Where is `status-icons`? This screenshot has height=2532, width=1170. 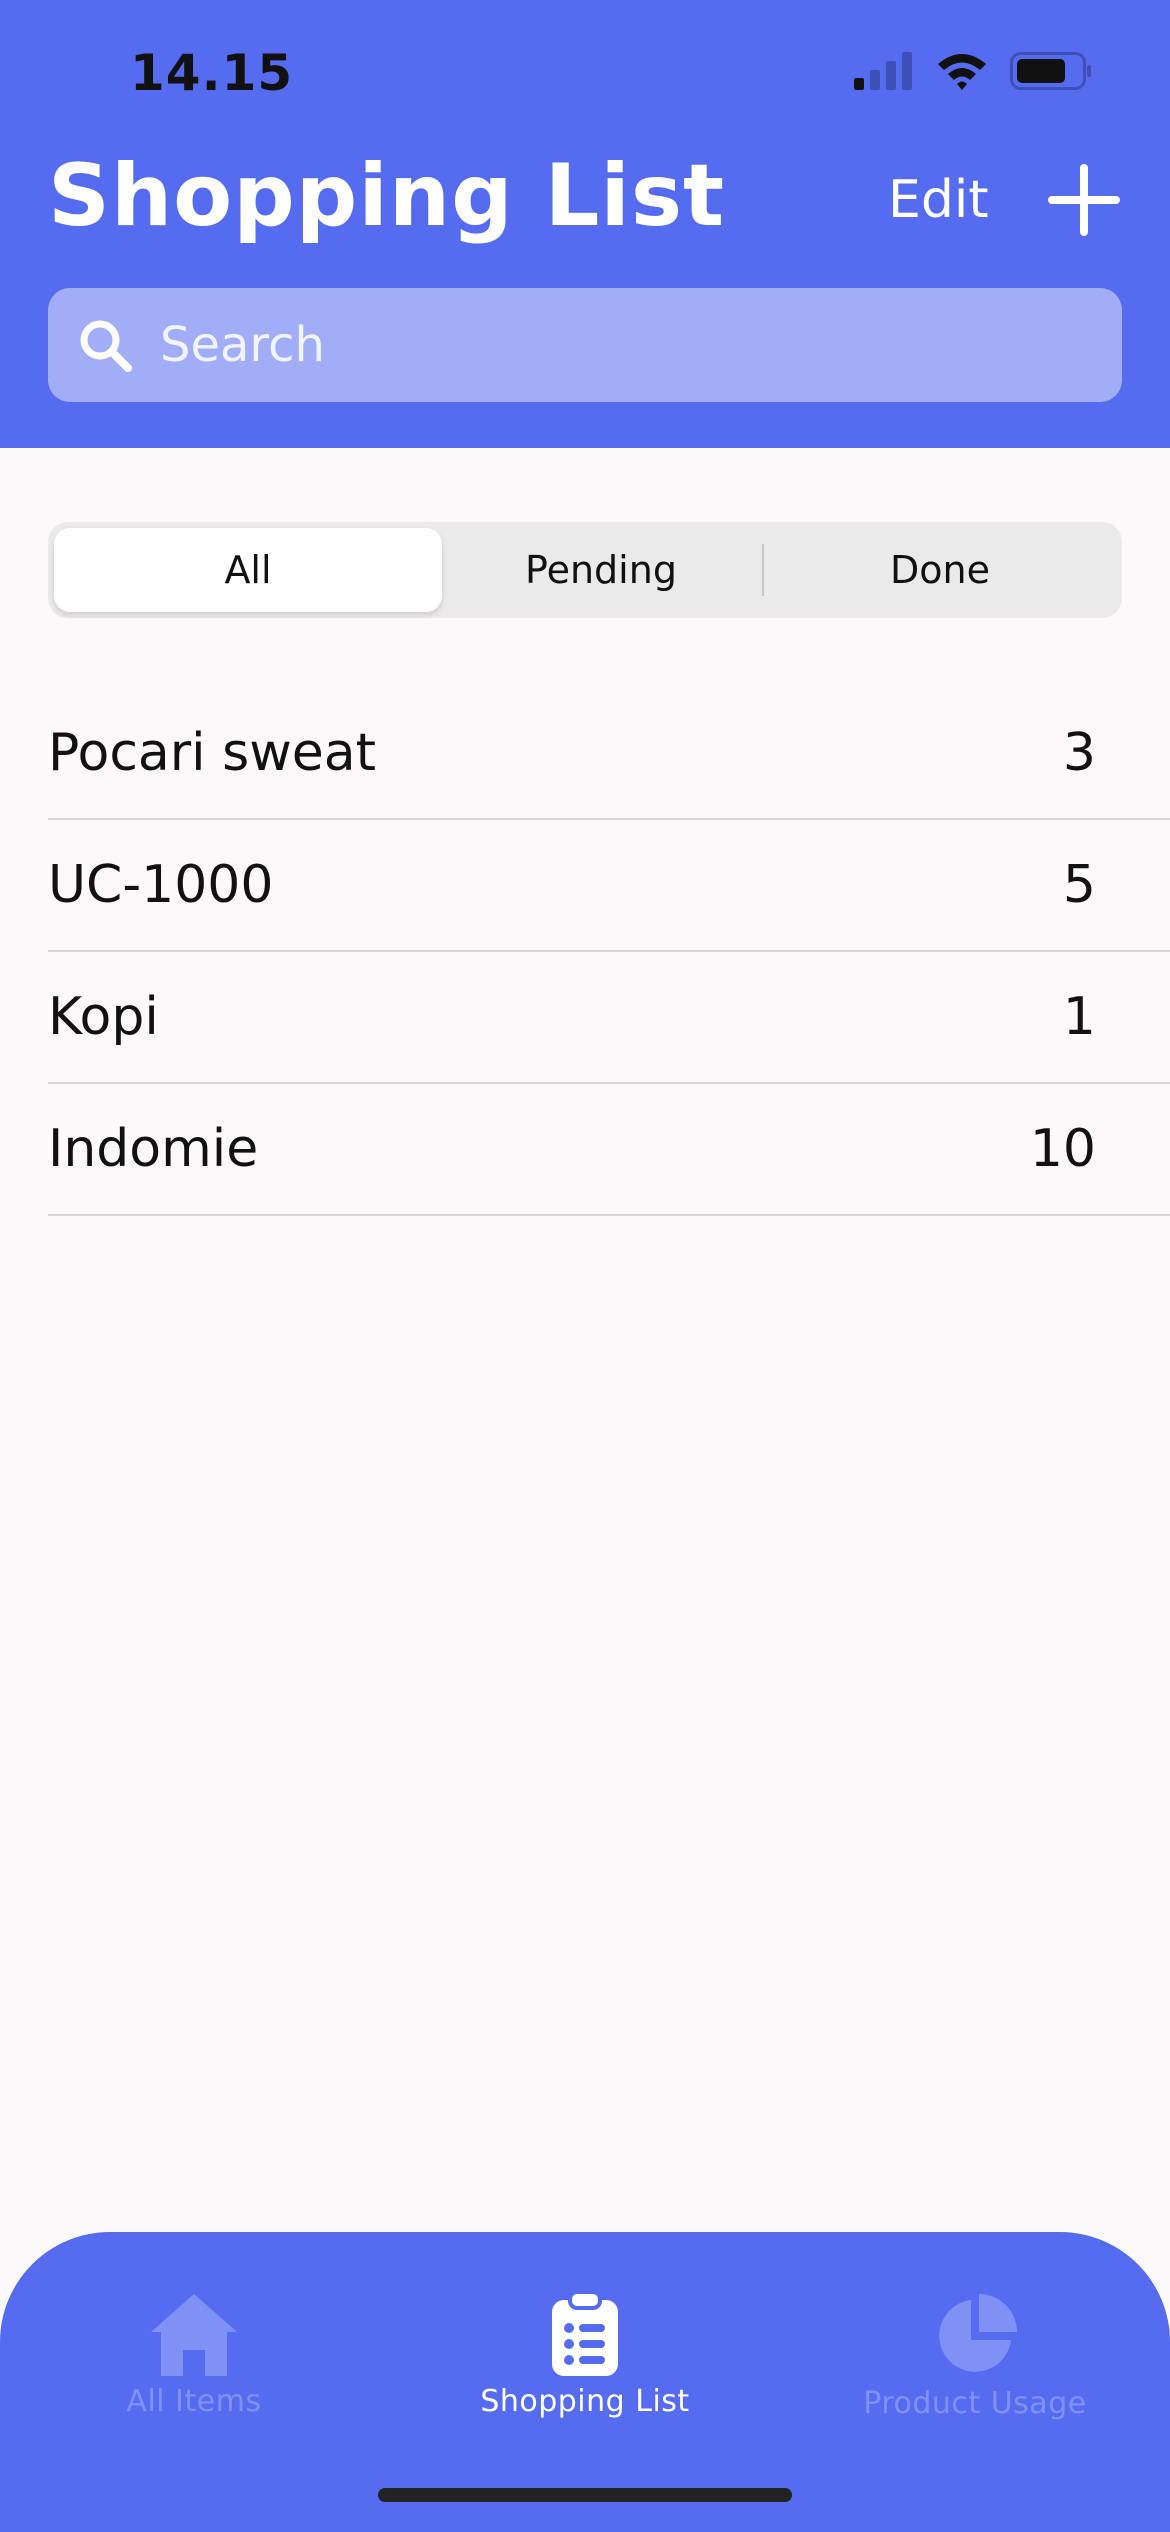 status-icons is located at coordinates (973, 71).